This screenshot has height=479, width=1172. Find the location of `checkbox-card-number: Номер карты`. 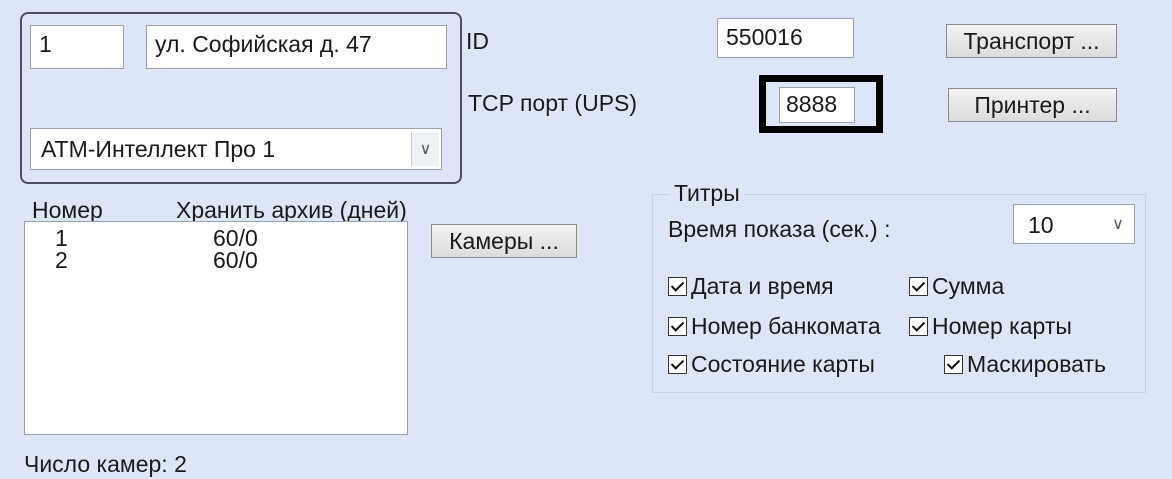

checkbox-card-number: Номер карты is located at coordinates (990, 326).